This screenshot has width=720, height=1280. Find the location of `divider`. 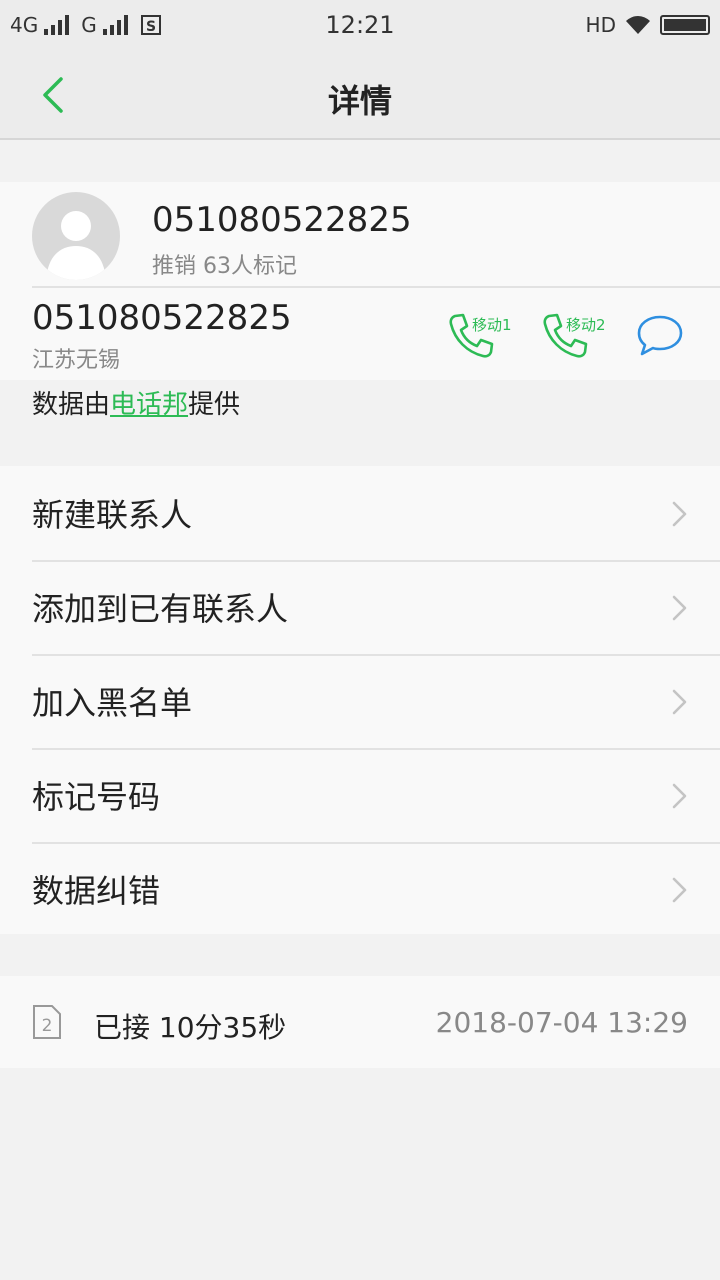

divider is located at coordinates (376, 287).